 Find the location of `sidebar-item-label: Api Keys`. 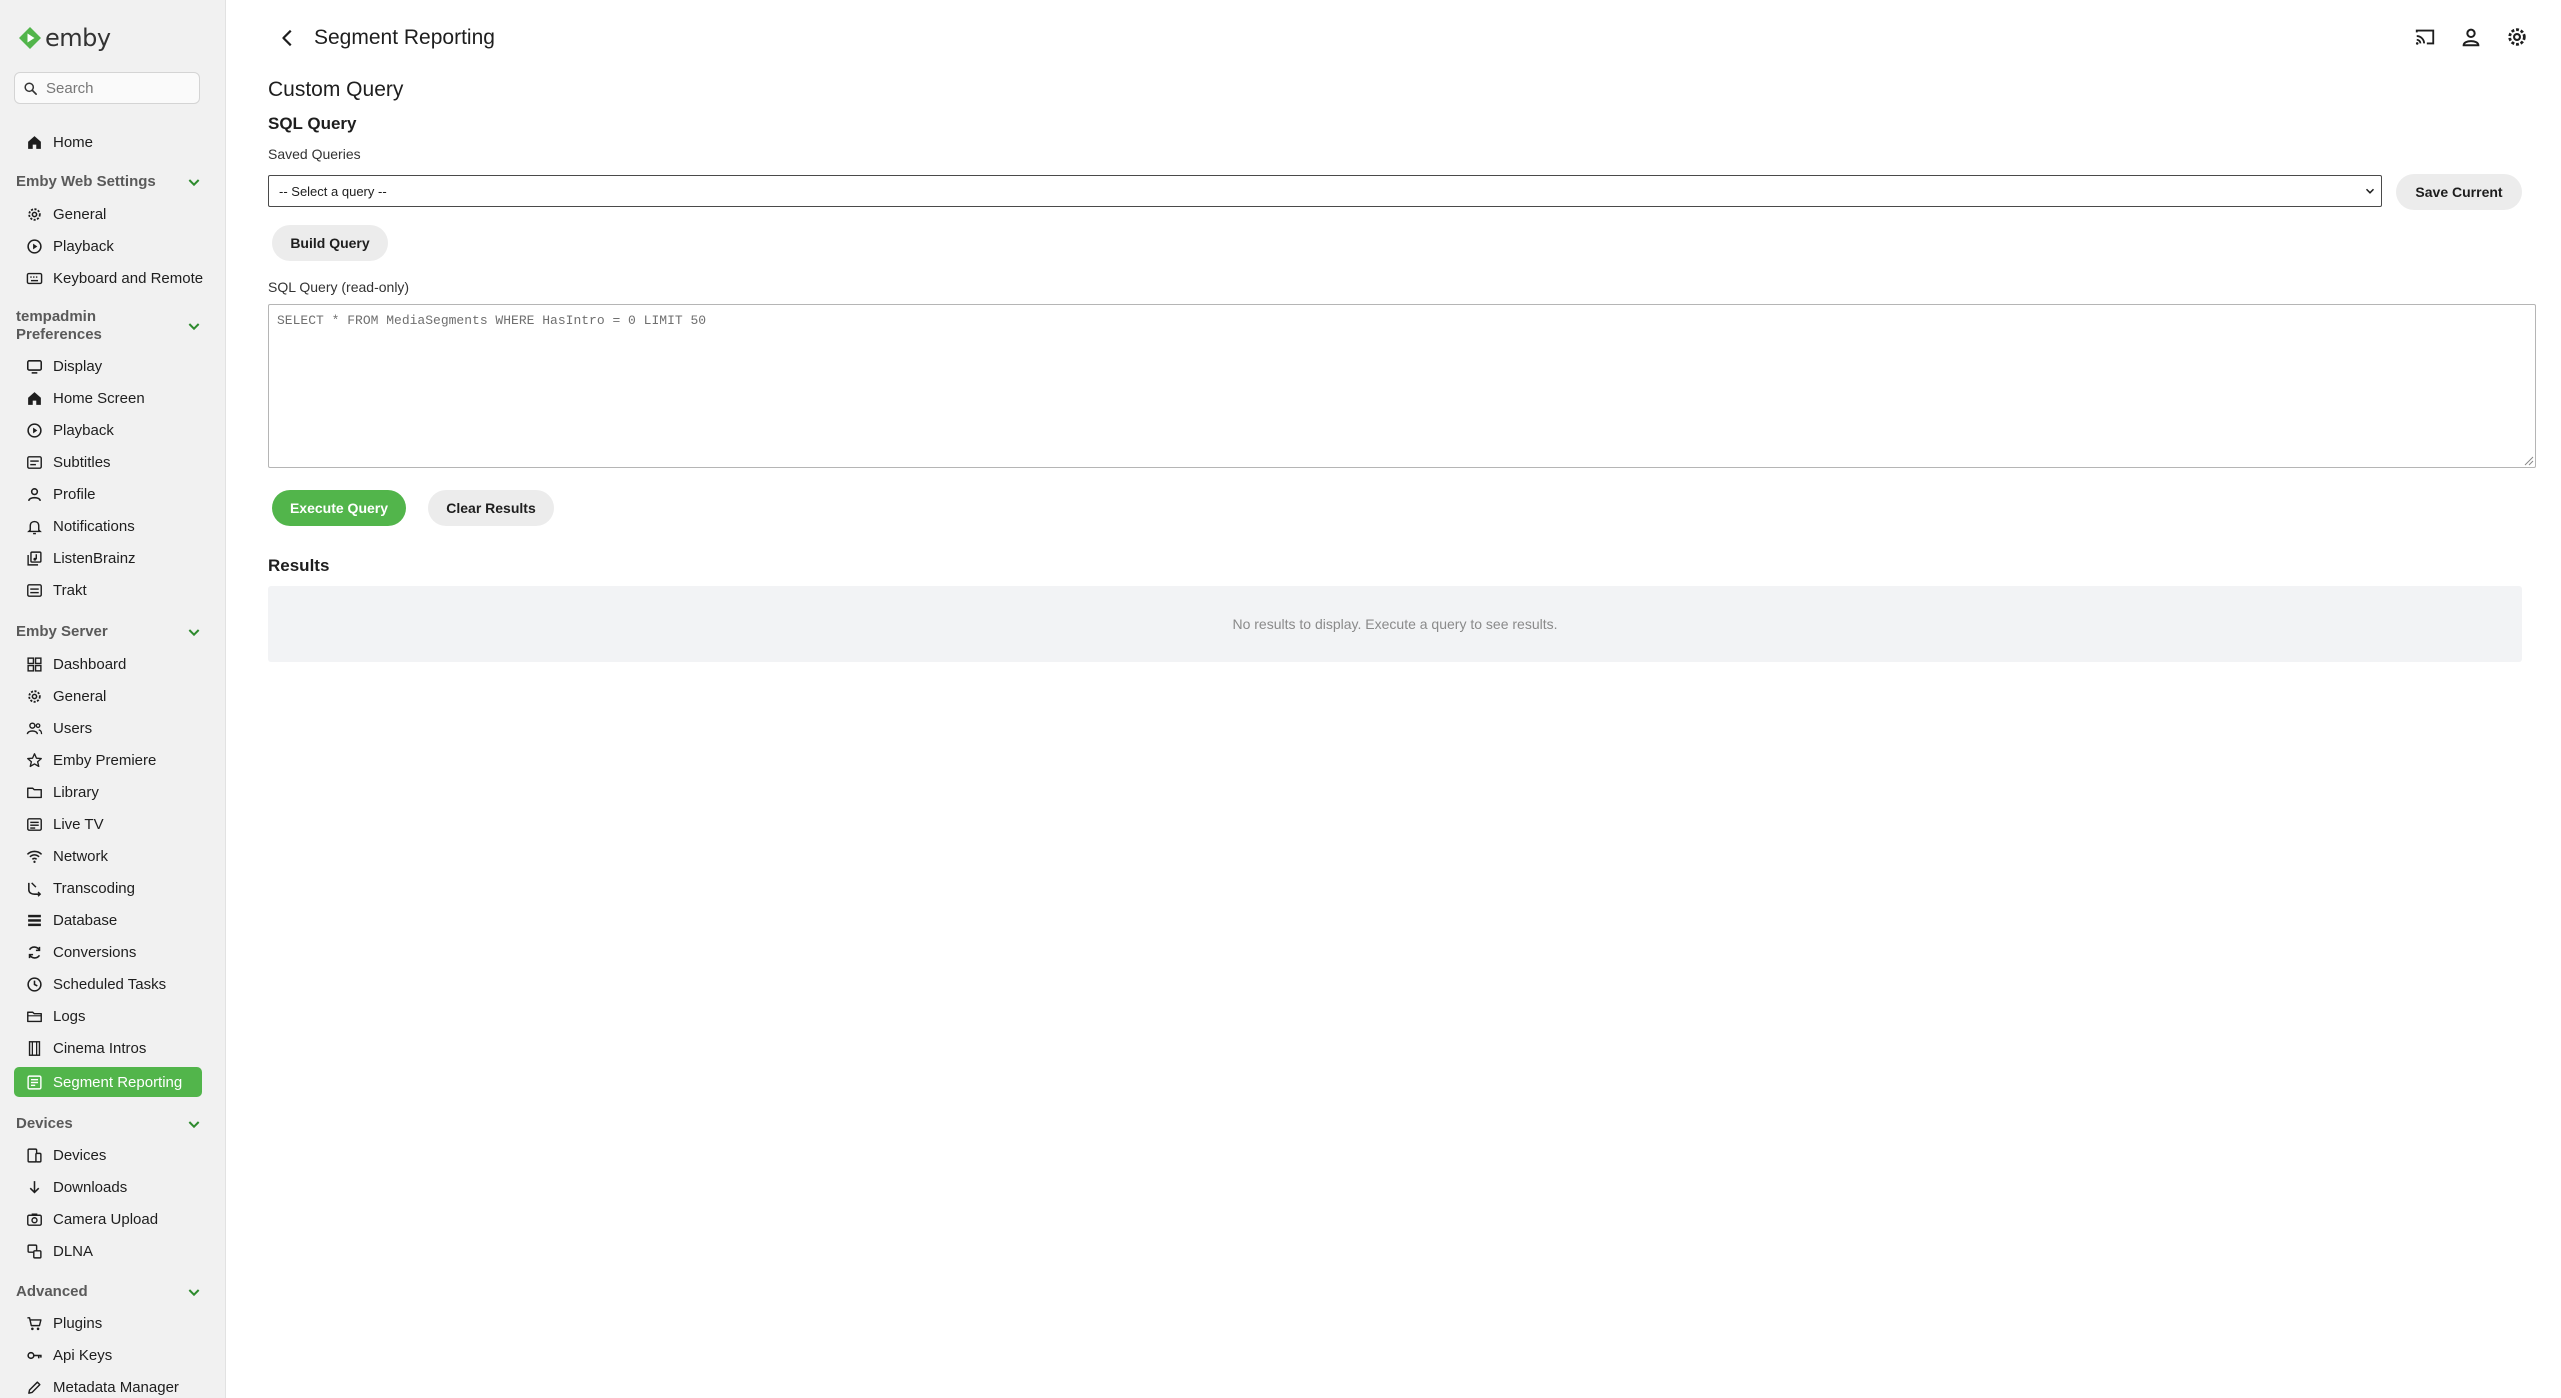

sidebar-item-label: Api Keys is located at coordinates (83, 1355).